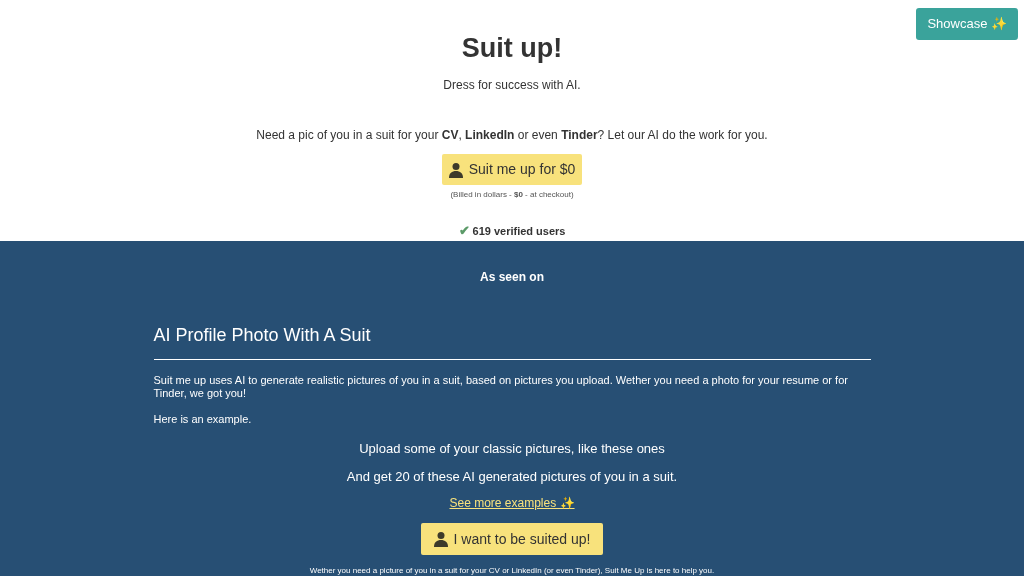 Image resolution: width=1024 pixels, height=576 pixels. Describe the element at coordinates (519, 231) in the screenshot. I see `verified-users: 619 verified users` at that location.